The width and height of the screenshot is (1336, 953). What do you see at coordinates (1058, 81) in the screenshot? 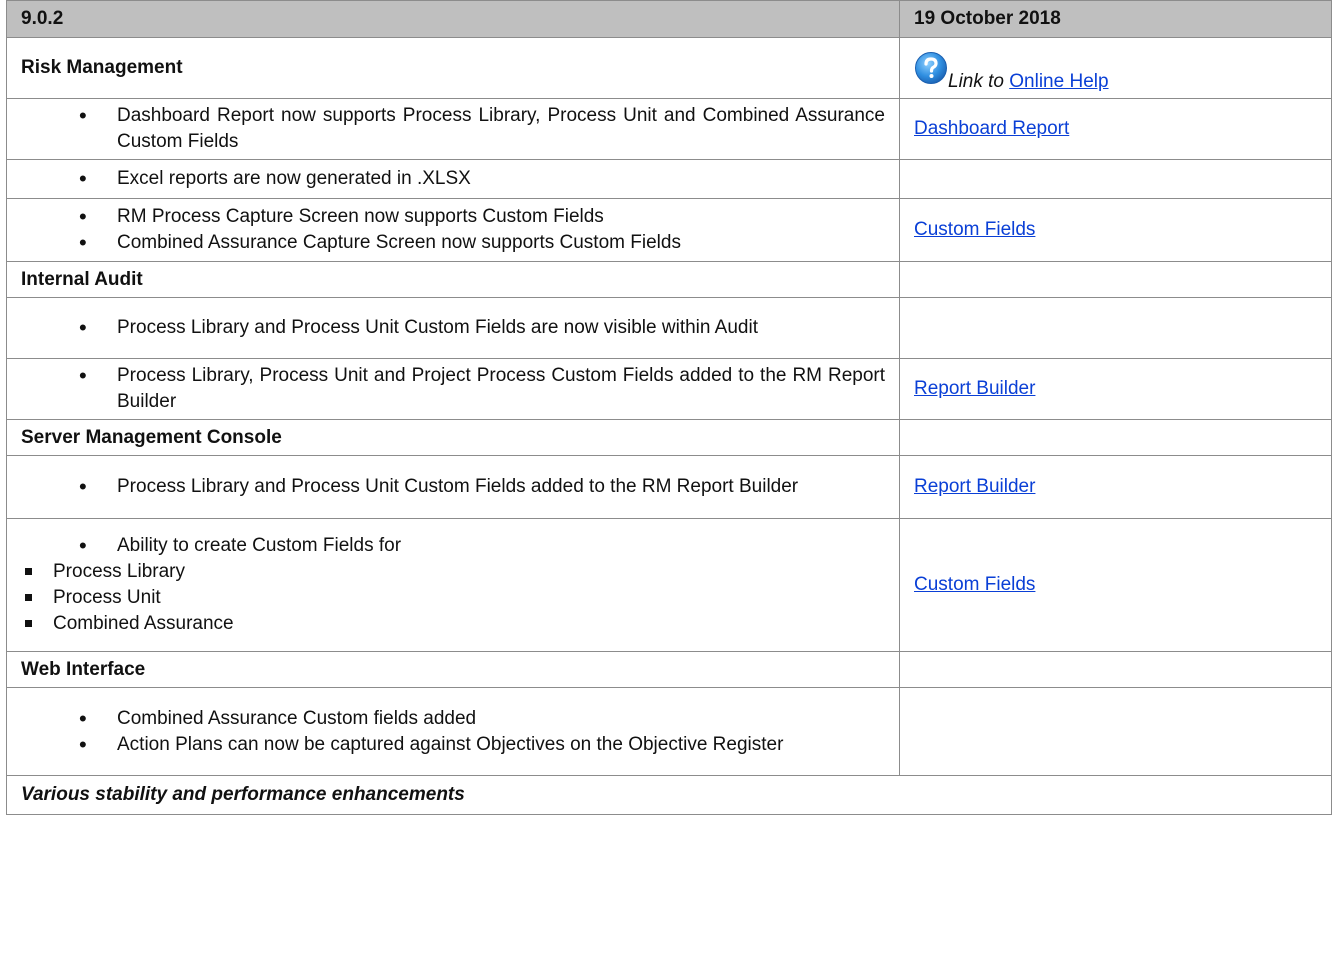
I see `online-help-link: Online Help` at bounding box center [1058, 81].